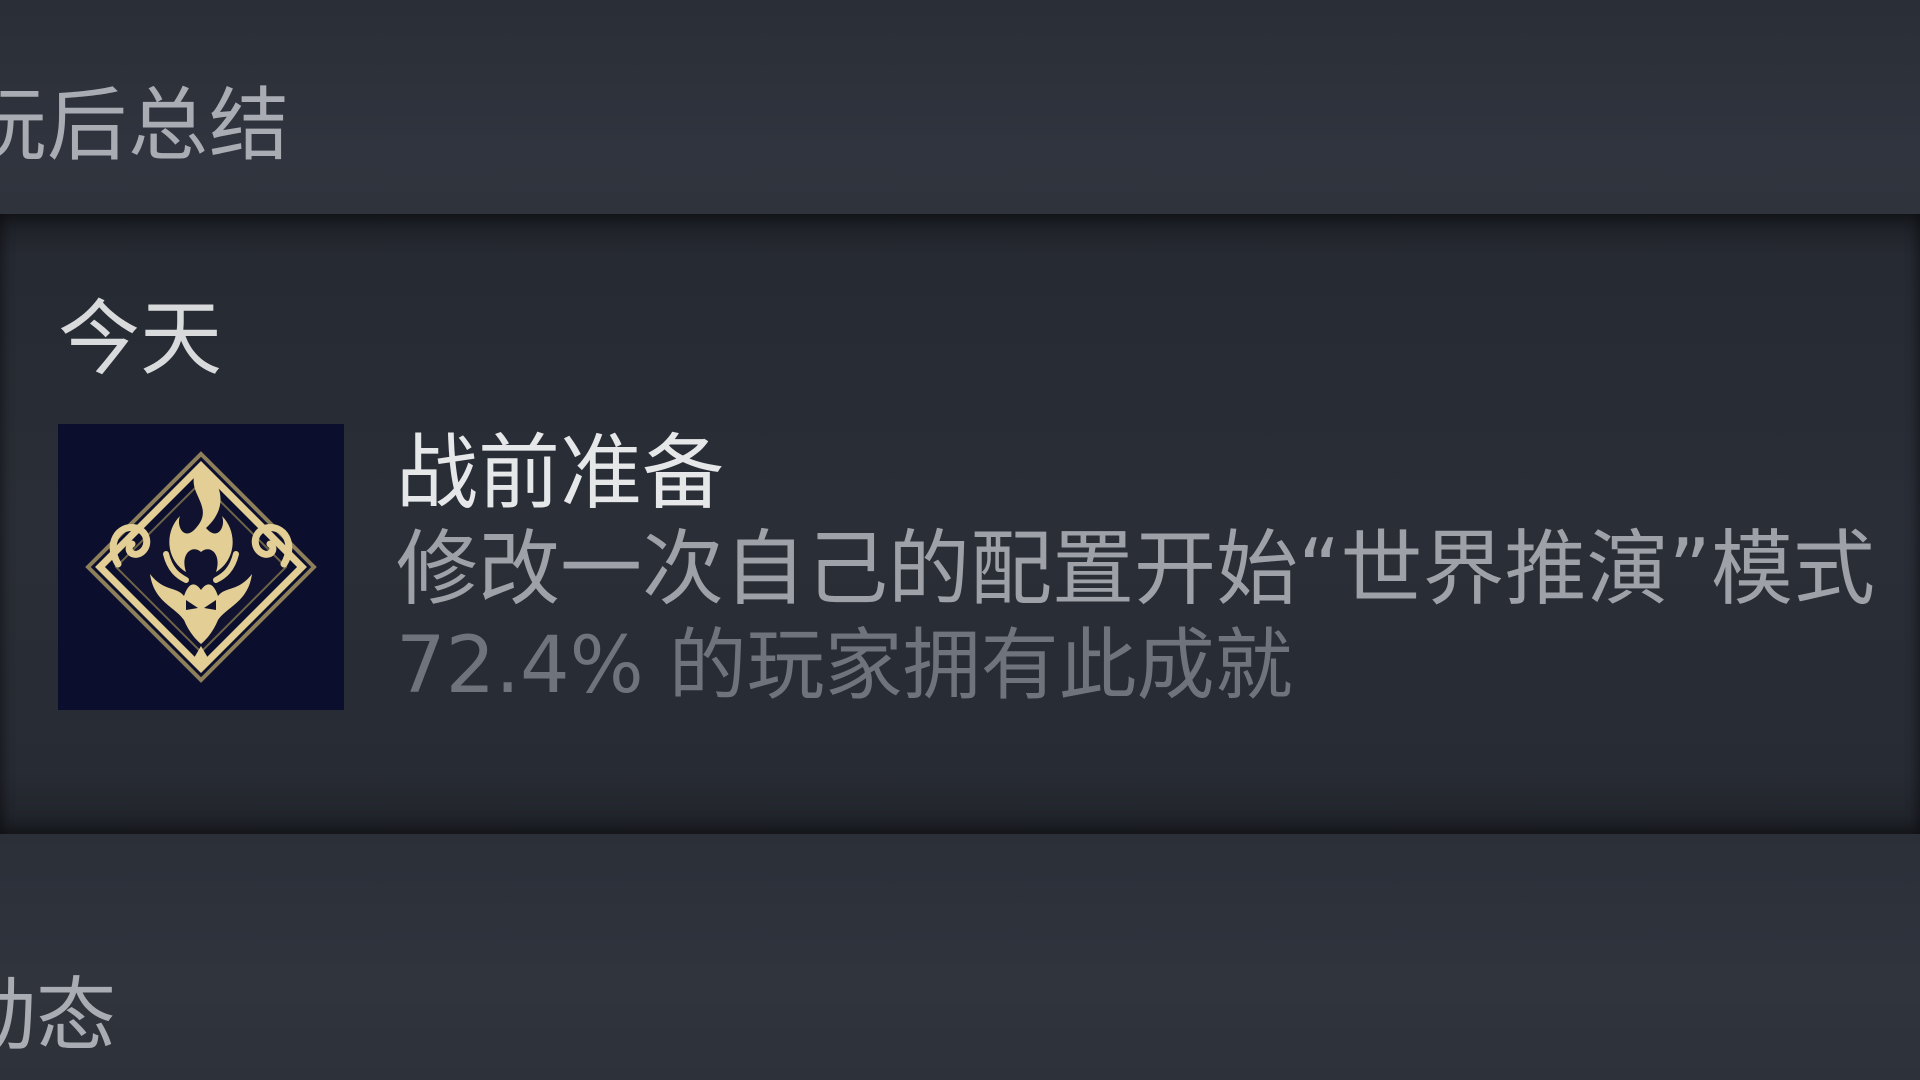 This screenshot has height=1080, width=1920. What do you see at coordinates (844, 666) in the screenshot?
I see `achievement-unlock-rate: 72.4% 的玩家拥有此成就` at bounding box center [844, 666].